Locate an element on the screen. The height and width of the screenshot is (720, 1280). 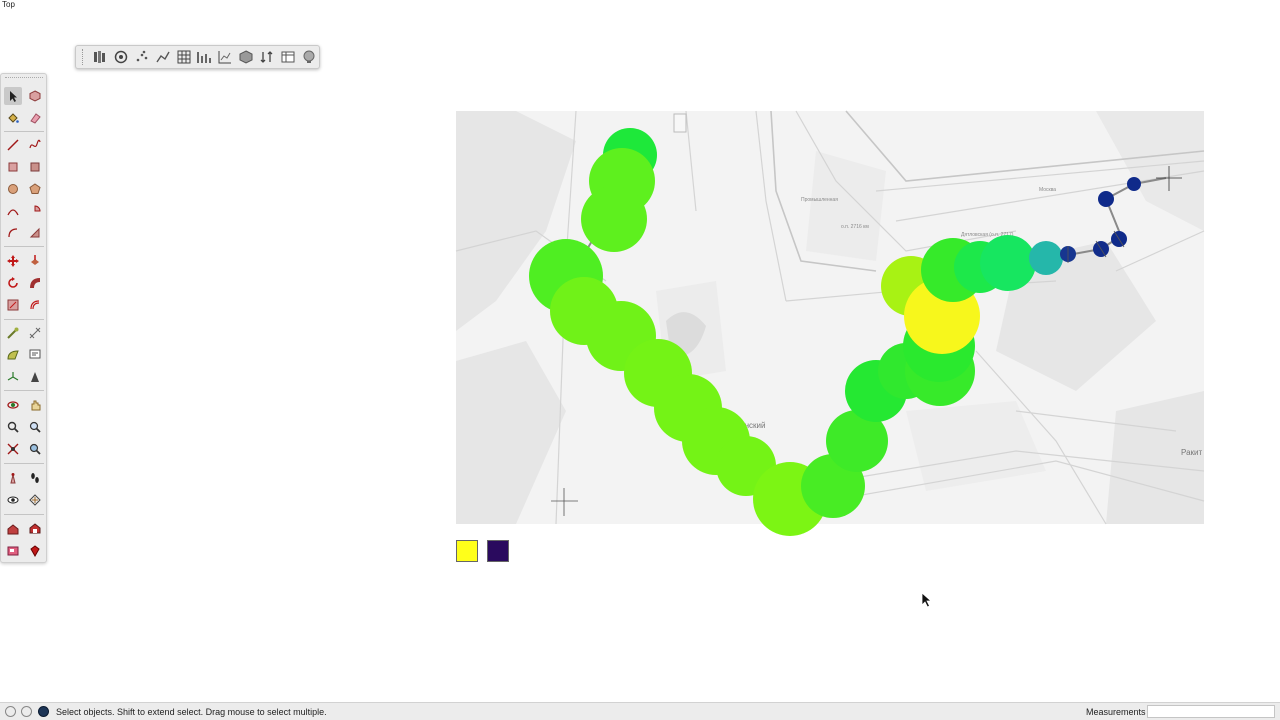
palette-grip is located at coordinates (24, 79).